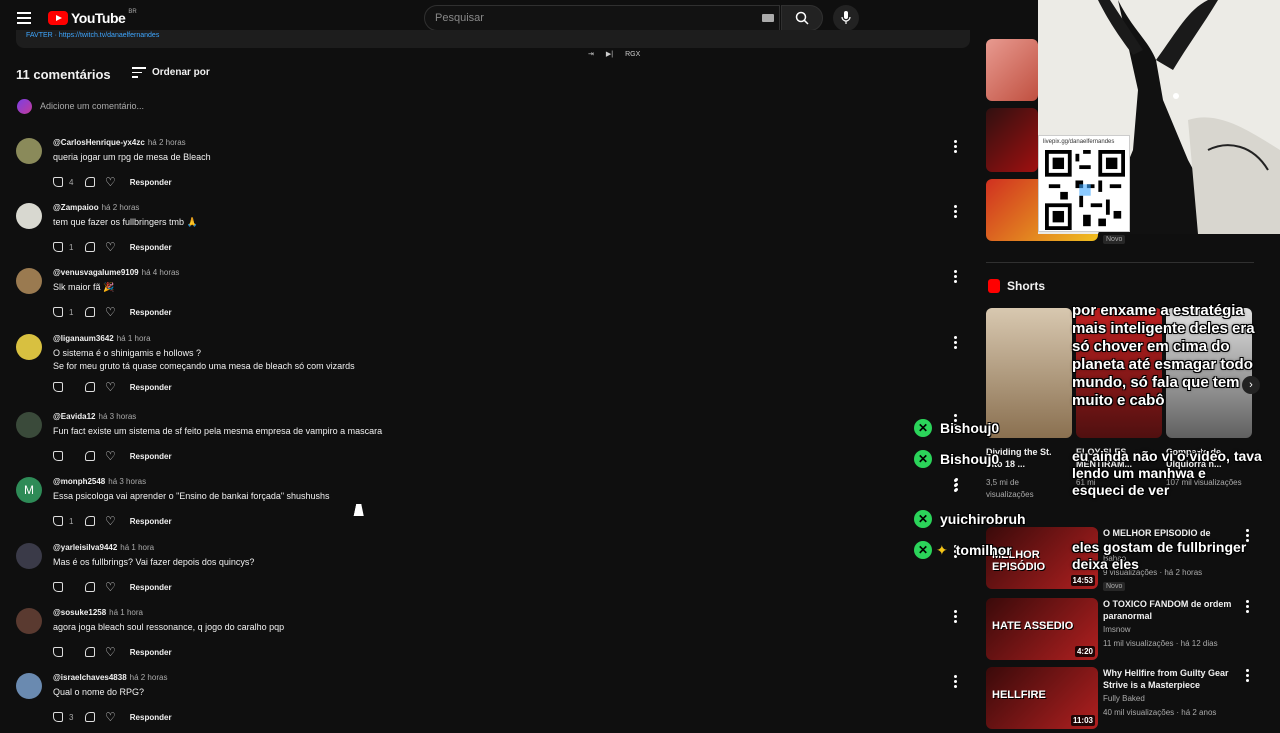 The width and height of the screenshot is (1280, 733). I want to click on short-views: 3,5 mi de visualizações, so click(1010, 488).